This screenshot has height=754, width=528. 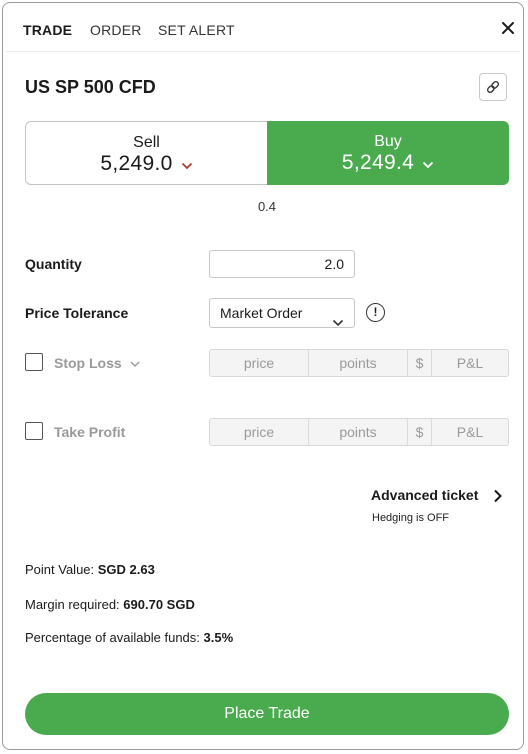 I want to click on margin-row: Margin required: 690.70 SGD, so click(x=110, y=604).